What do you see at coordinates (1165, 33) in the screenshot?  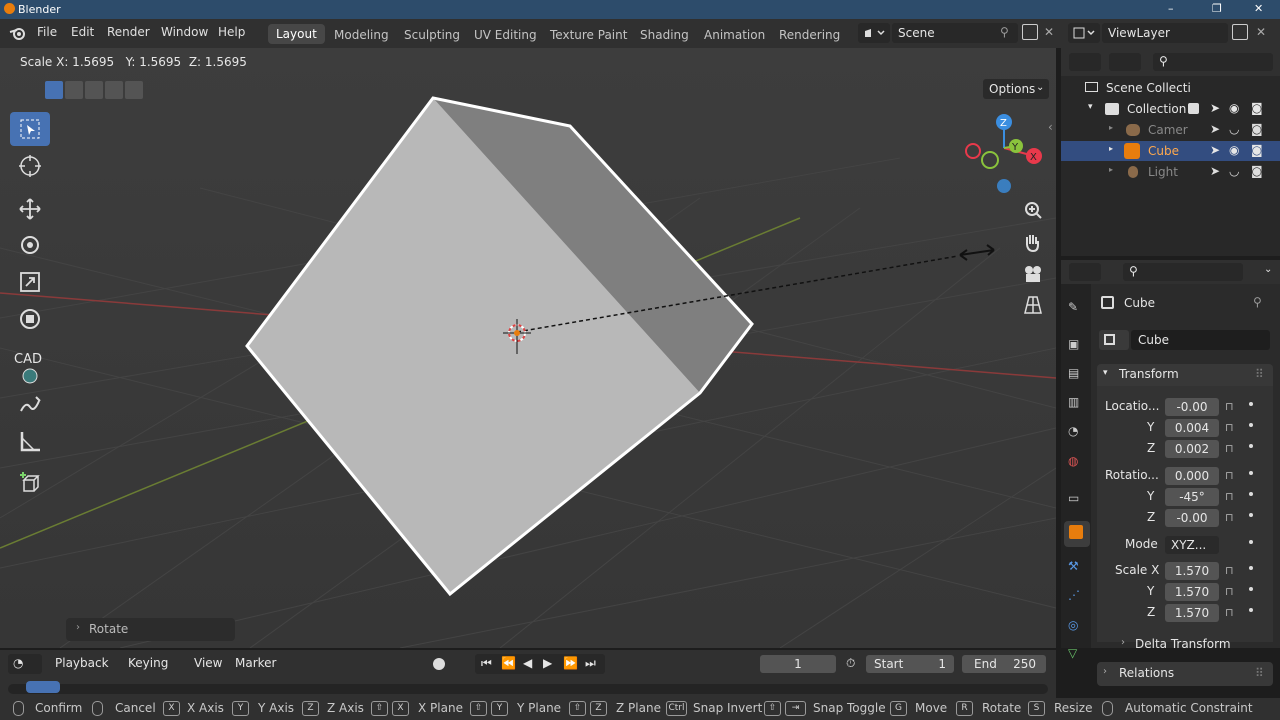 I see `viewlayer-name-field: ViewLayer` at bounding box center [1165, 33].